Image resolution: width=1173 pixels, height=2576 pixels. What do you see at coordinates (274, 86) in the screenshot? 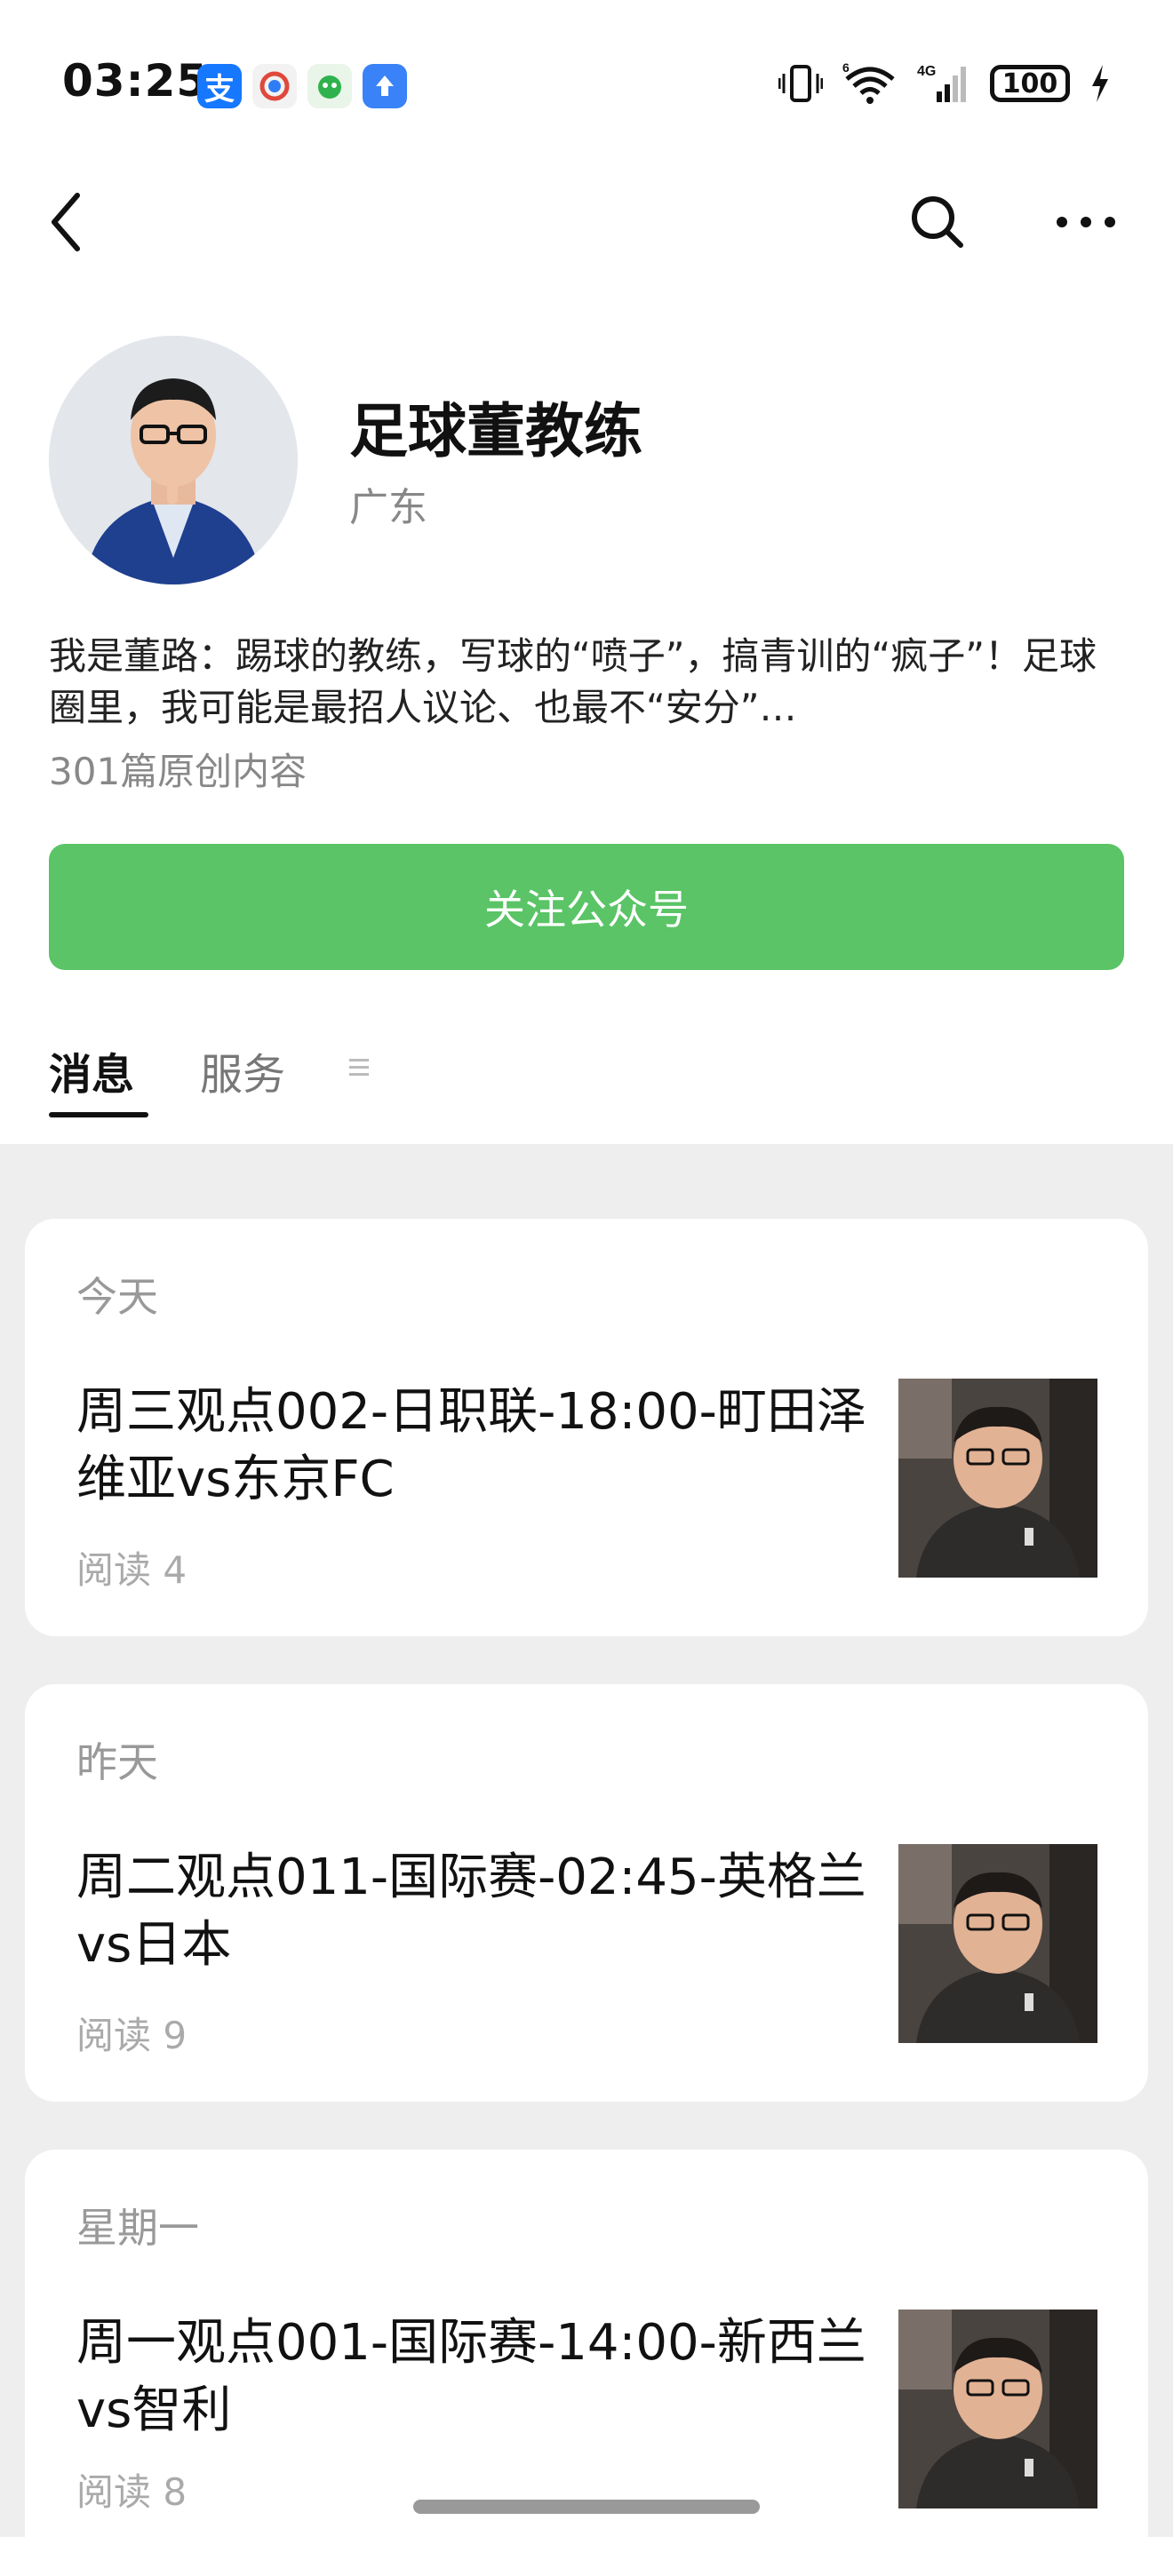
I see `browser-icon` at bounding box center [274, 86].